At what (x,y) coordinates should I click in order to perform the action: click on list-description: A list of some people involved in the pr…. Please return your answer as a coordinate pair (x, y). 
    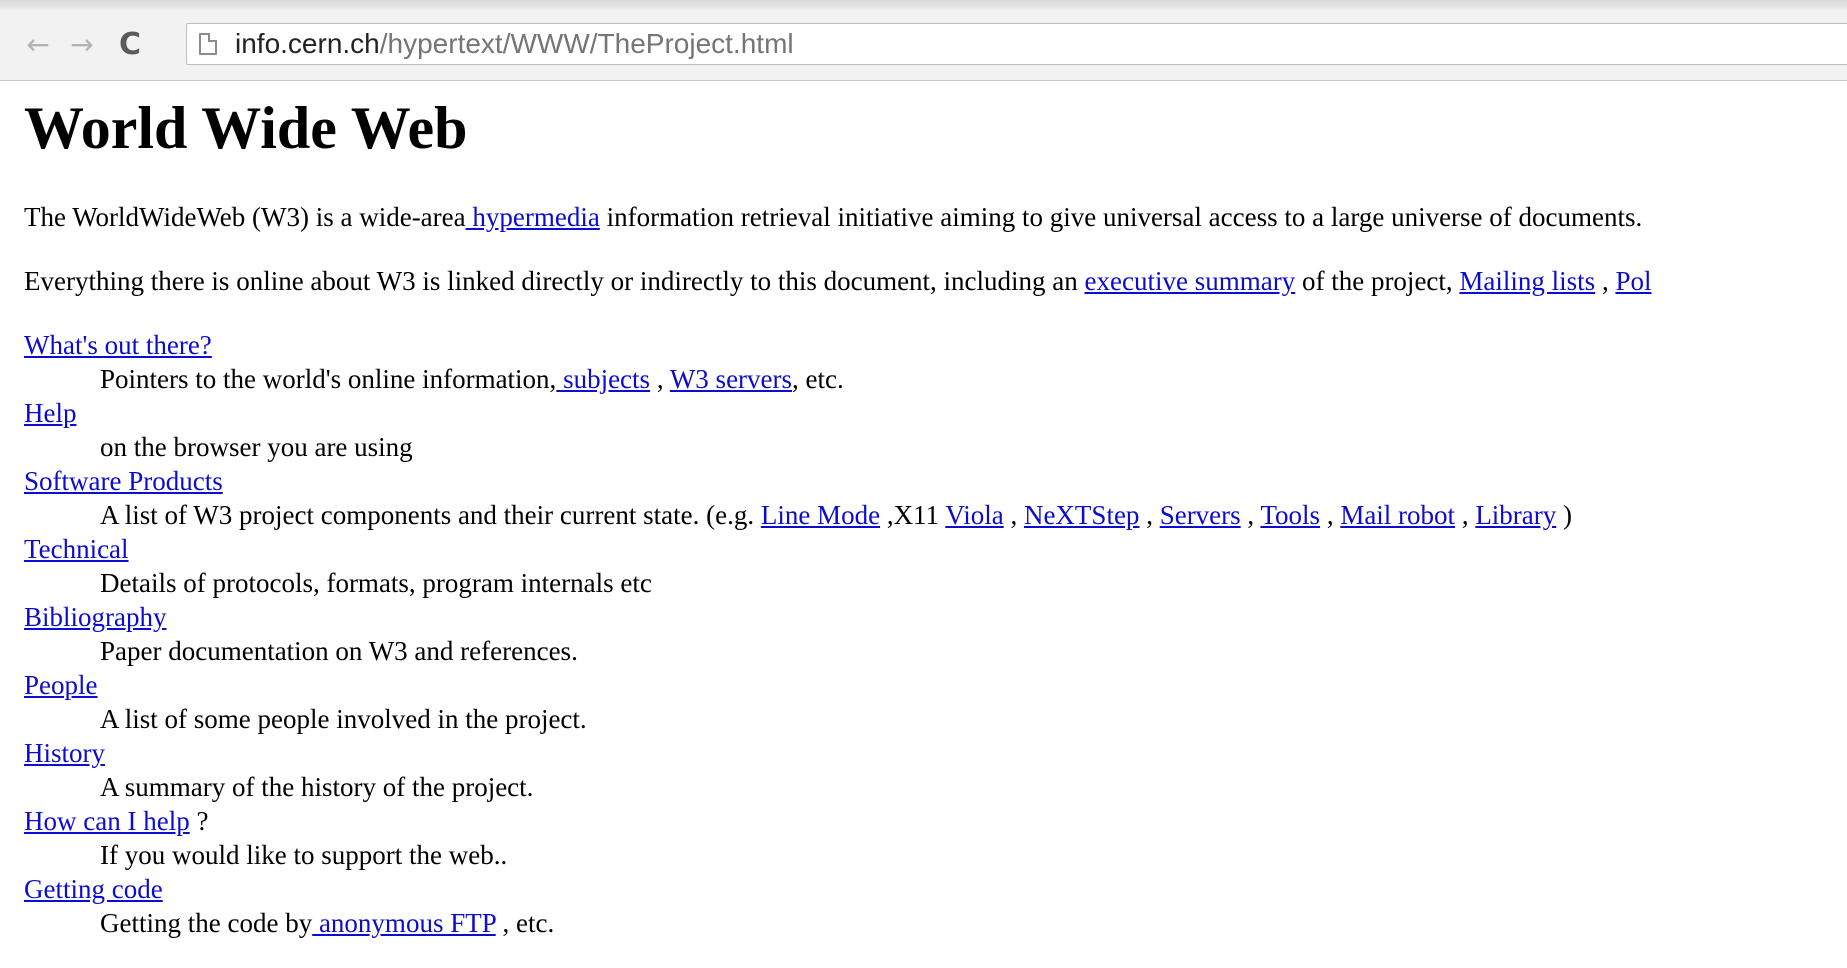
    Looking at the image, I should click on (343, 719).